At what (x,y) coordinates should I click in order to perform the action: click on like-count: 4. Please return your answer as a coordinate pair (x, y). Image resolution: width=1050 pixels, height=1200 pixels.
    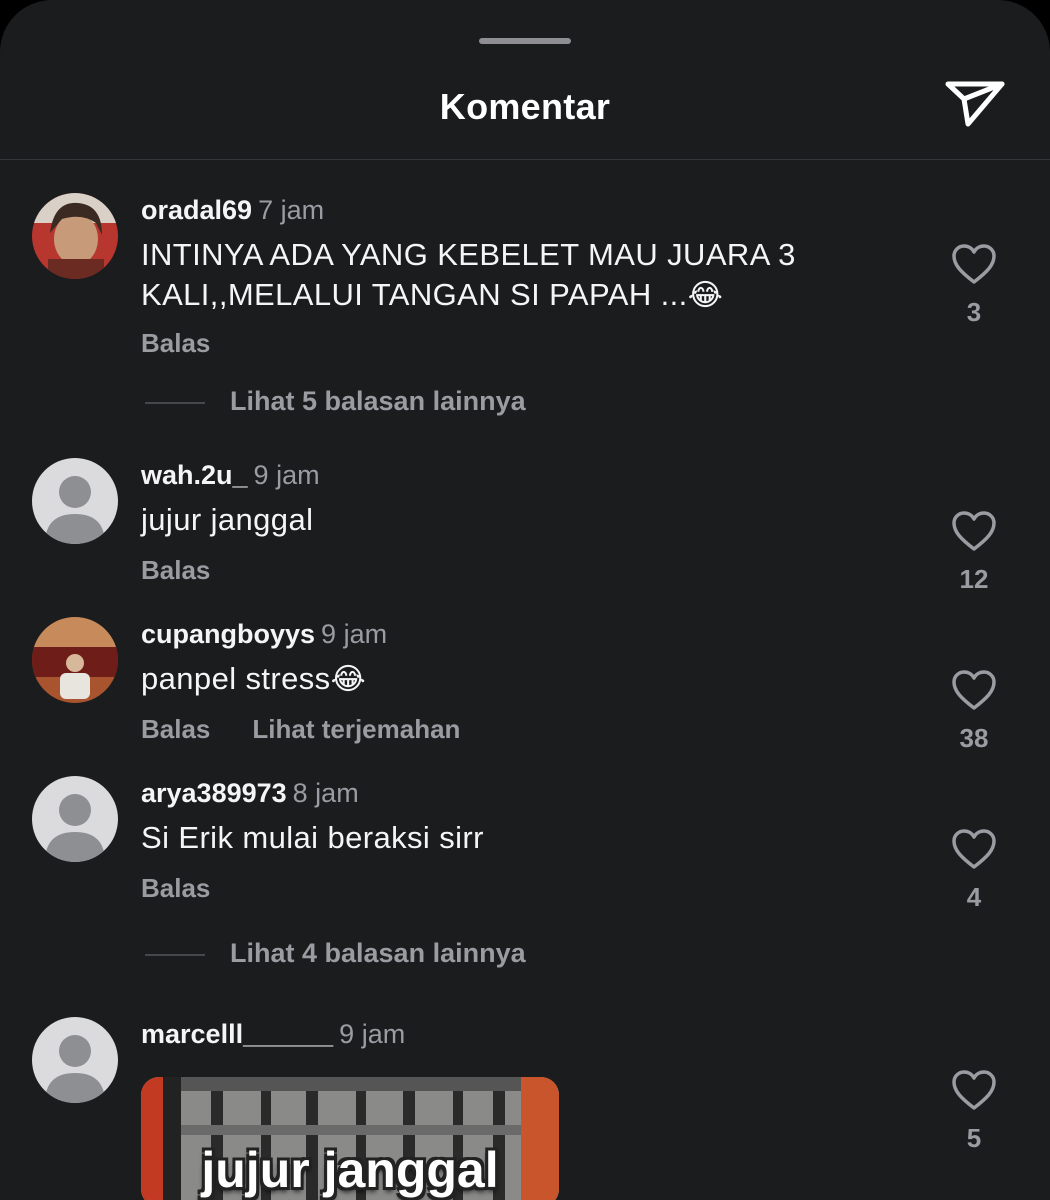
    Looking at the image, I should click on (974, 897).